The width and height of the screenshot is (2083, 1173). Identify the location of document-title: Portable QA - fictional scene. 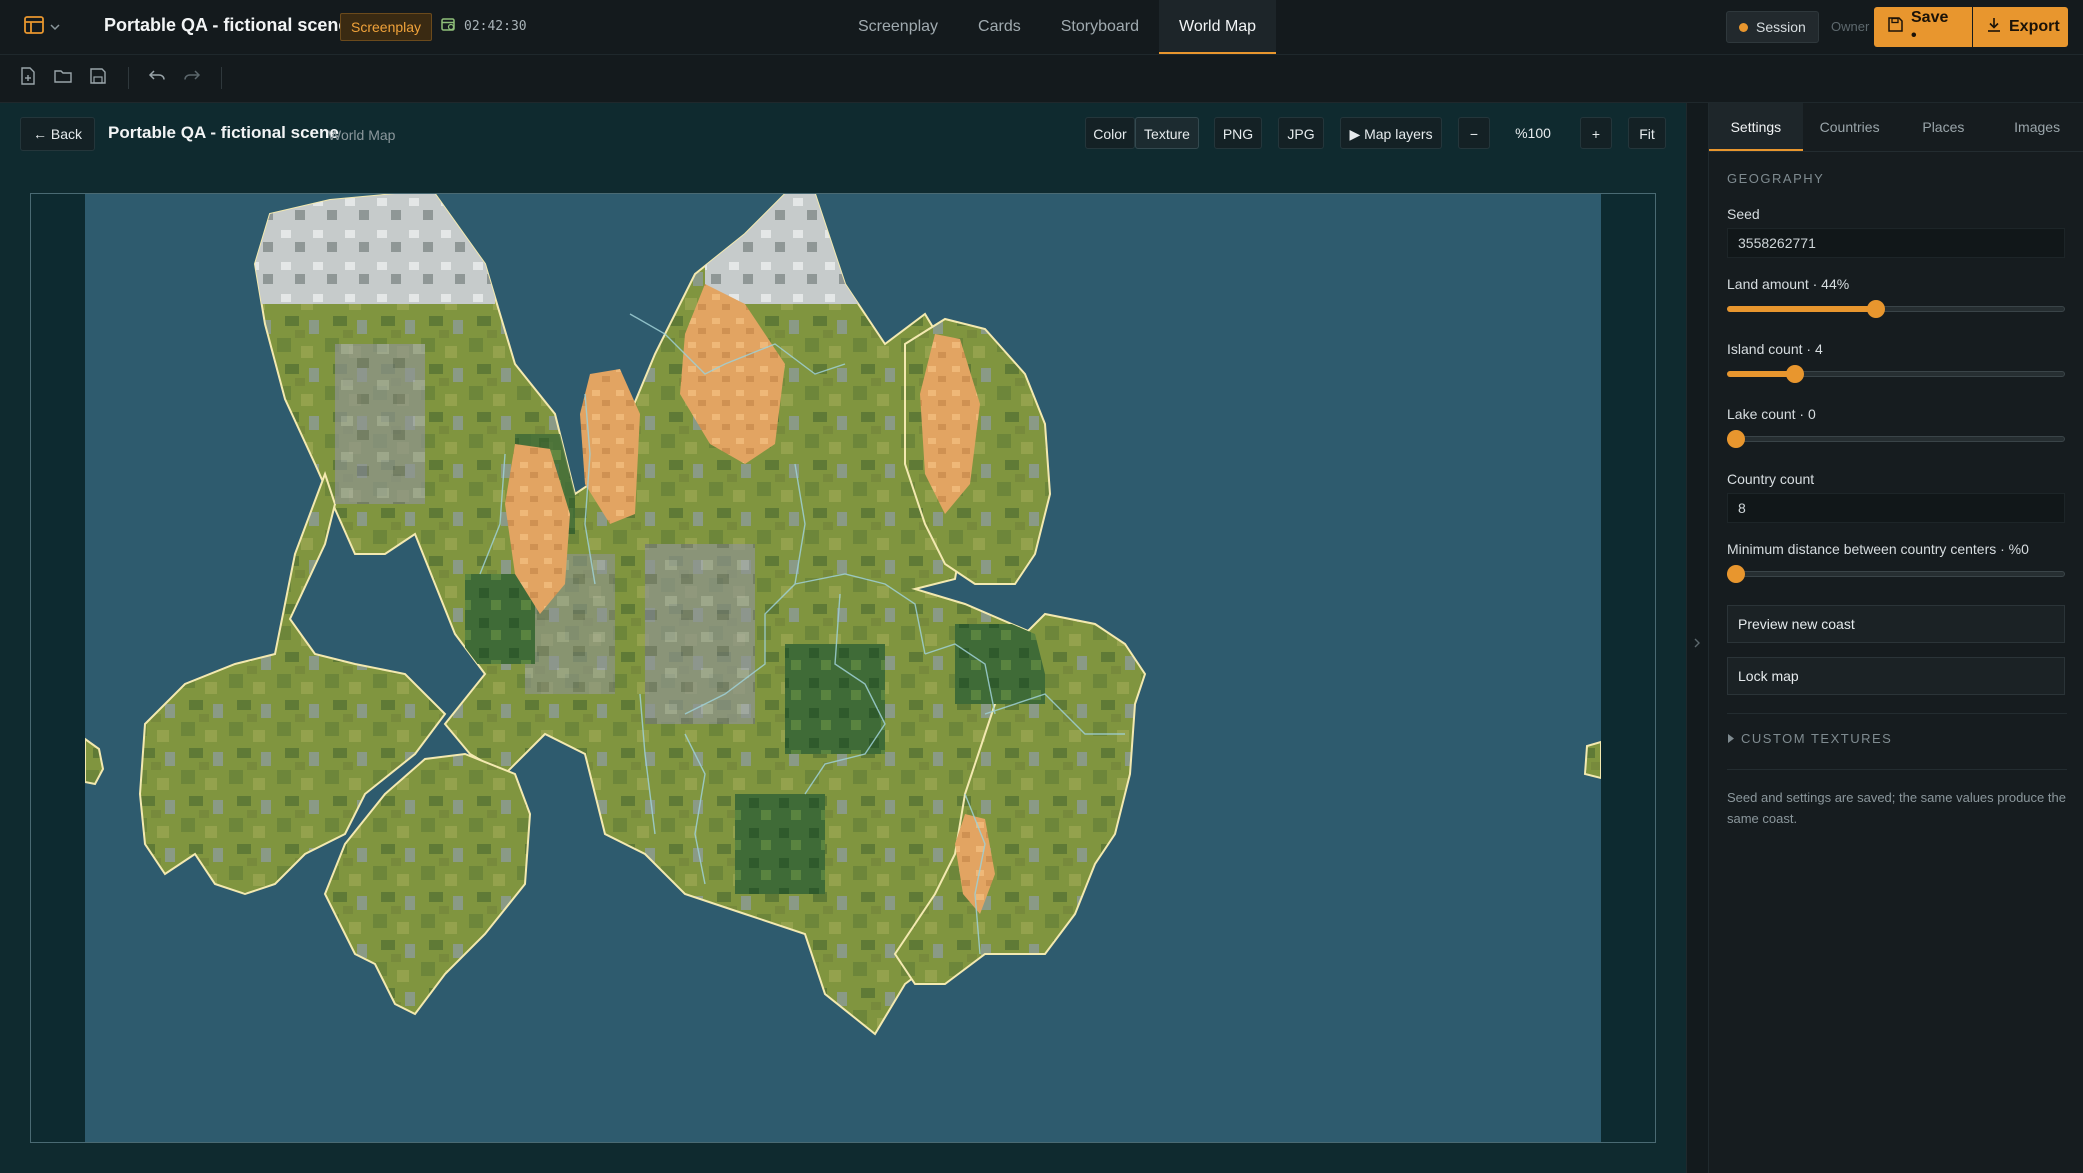
(226, 25).